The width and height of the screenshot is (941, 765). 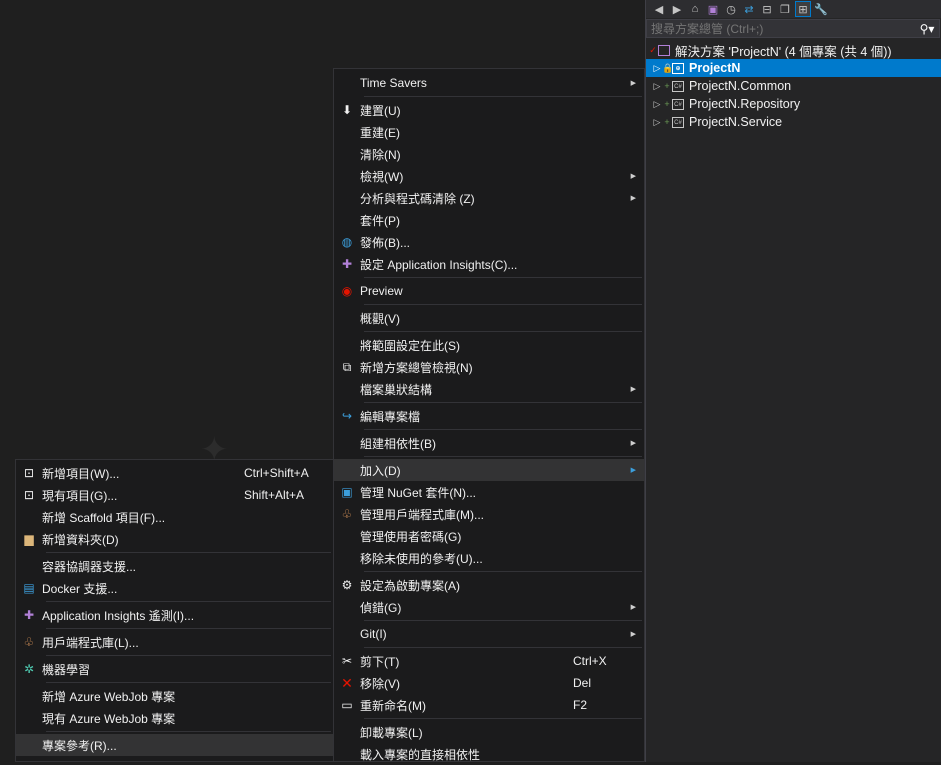 What do you see at coordinates (489, 536) in the screenshot?
I see `menu-item-user-secrets: 管理使用者密碼(G)` at bounding box center [489, 536].